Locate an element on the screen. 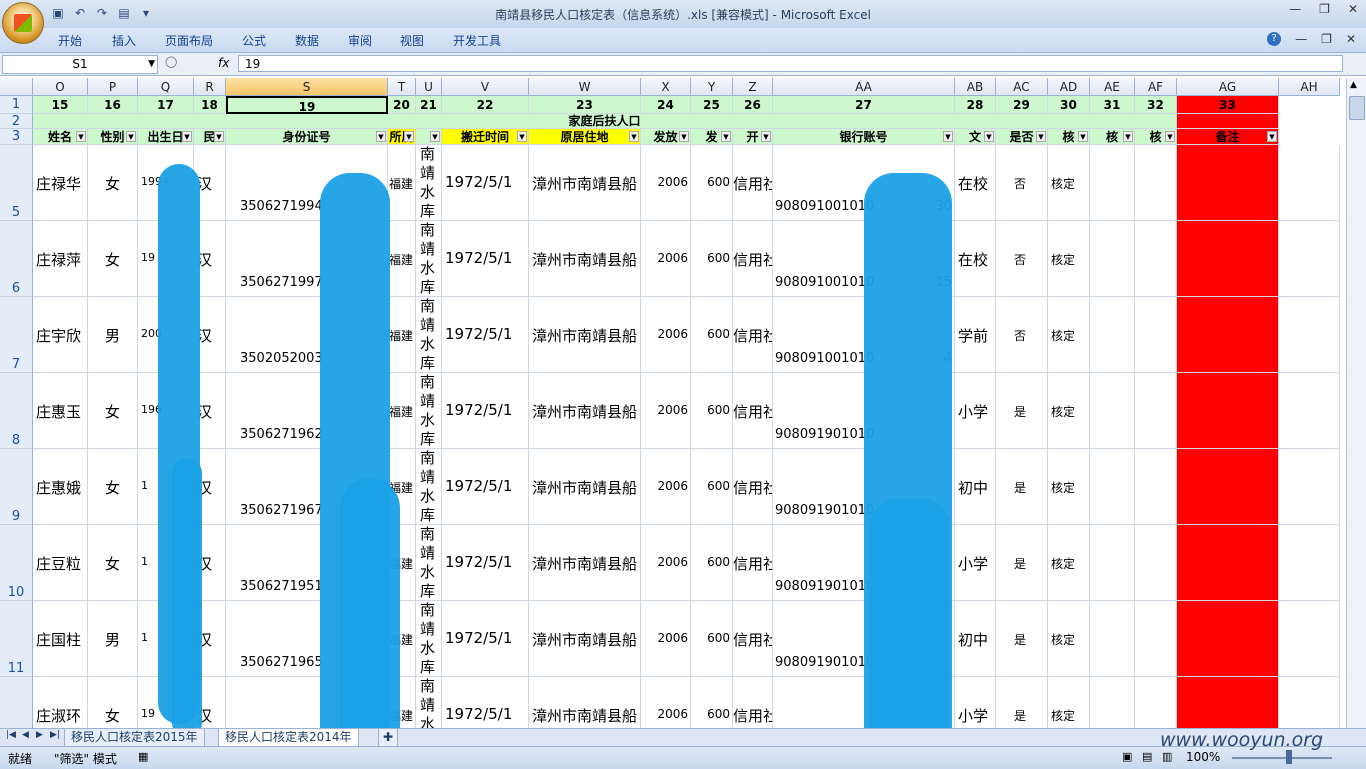 This screenshot has width=1366, height=769. cell-r1: 18 is located at coordinates (210, 105).